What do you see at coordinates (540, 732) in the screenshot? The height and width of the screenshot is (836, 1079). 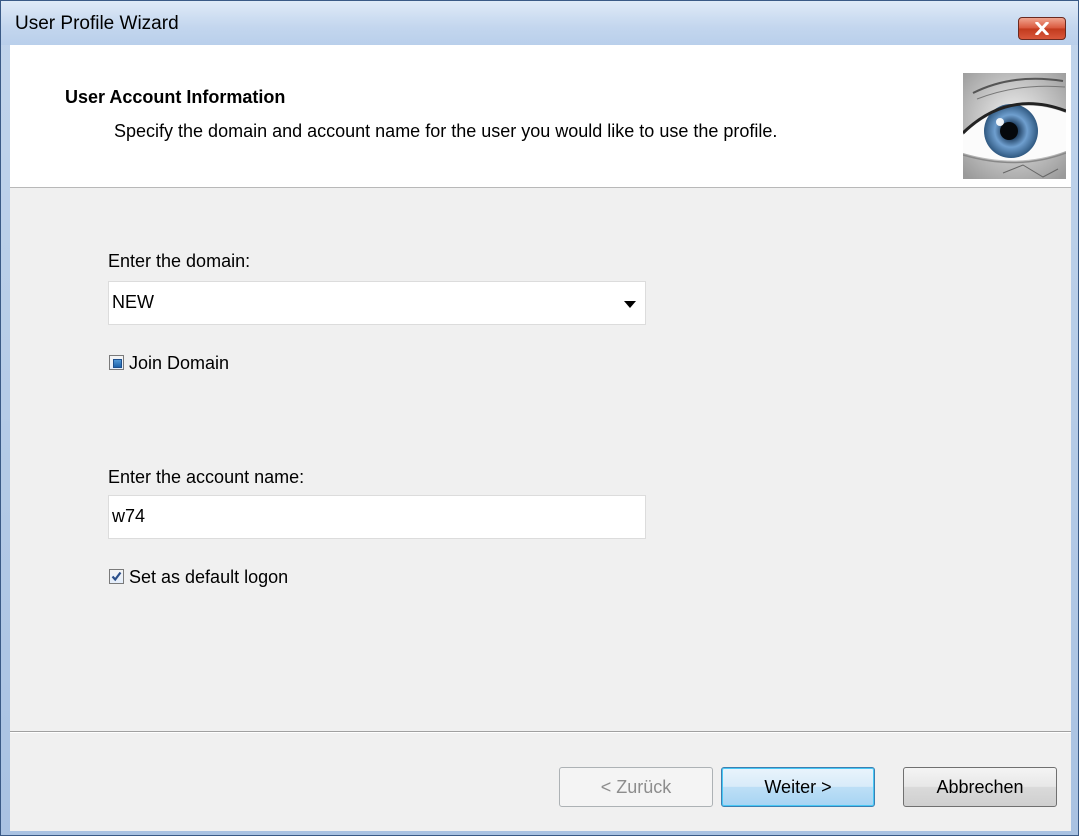 I see `footer-divider` at bounding box center [540, 732].